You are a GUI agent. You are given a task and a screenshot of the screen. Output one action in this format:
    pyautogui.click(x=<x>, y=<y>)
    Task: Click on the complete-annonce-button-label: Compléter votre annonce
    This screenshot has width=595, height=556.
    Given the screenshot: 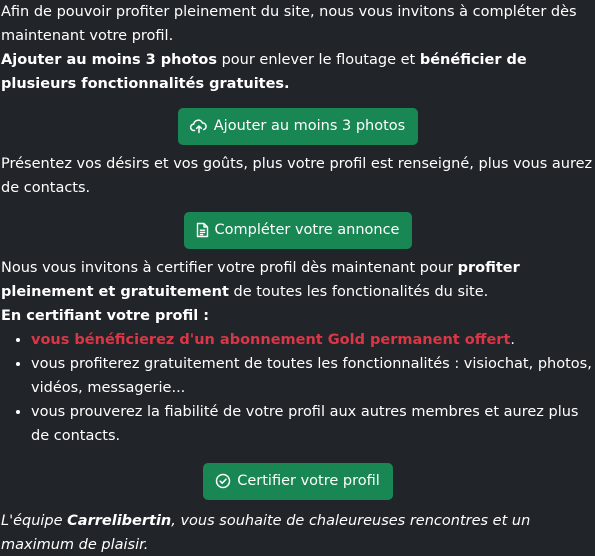 What is the action you would take?
    pyautogui.click(x=307, y=230)
    